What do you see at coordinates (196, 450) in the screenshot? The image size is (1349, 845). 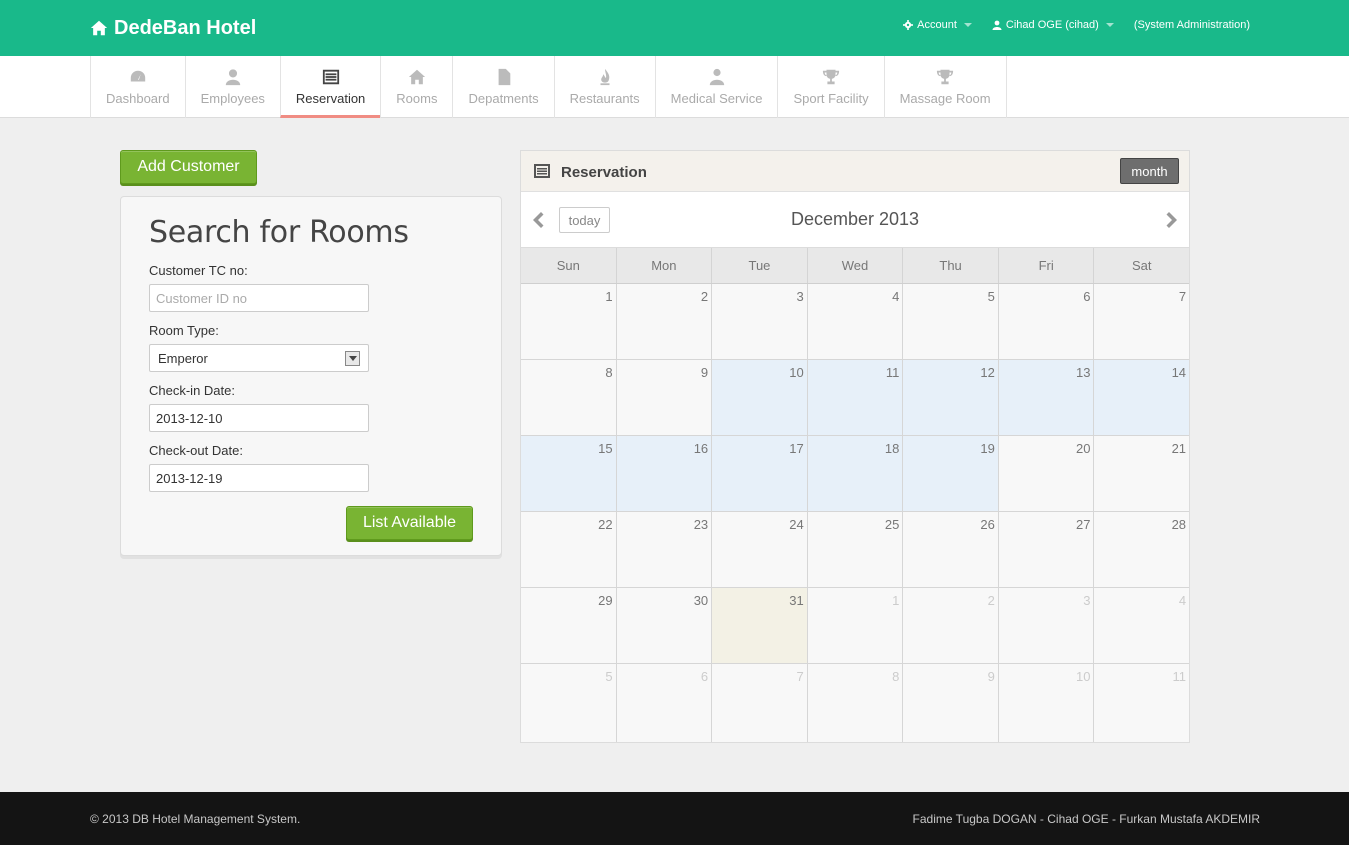 I see `checkout-label: Check-out Date:` at bounding box center [196, 450].